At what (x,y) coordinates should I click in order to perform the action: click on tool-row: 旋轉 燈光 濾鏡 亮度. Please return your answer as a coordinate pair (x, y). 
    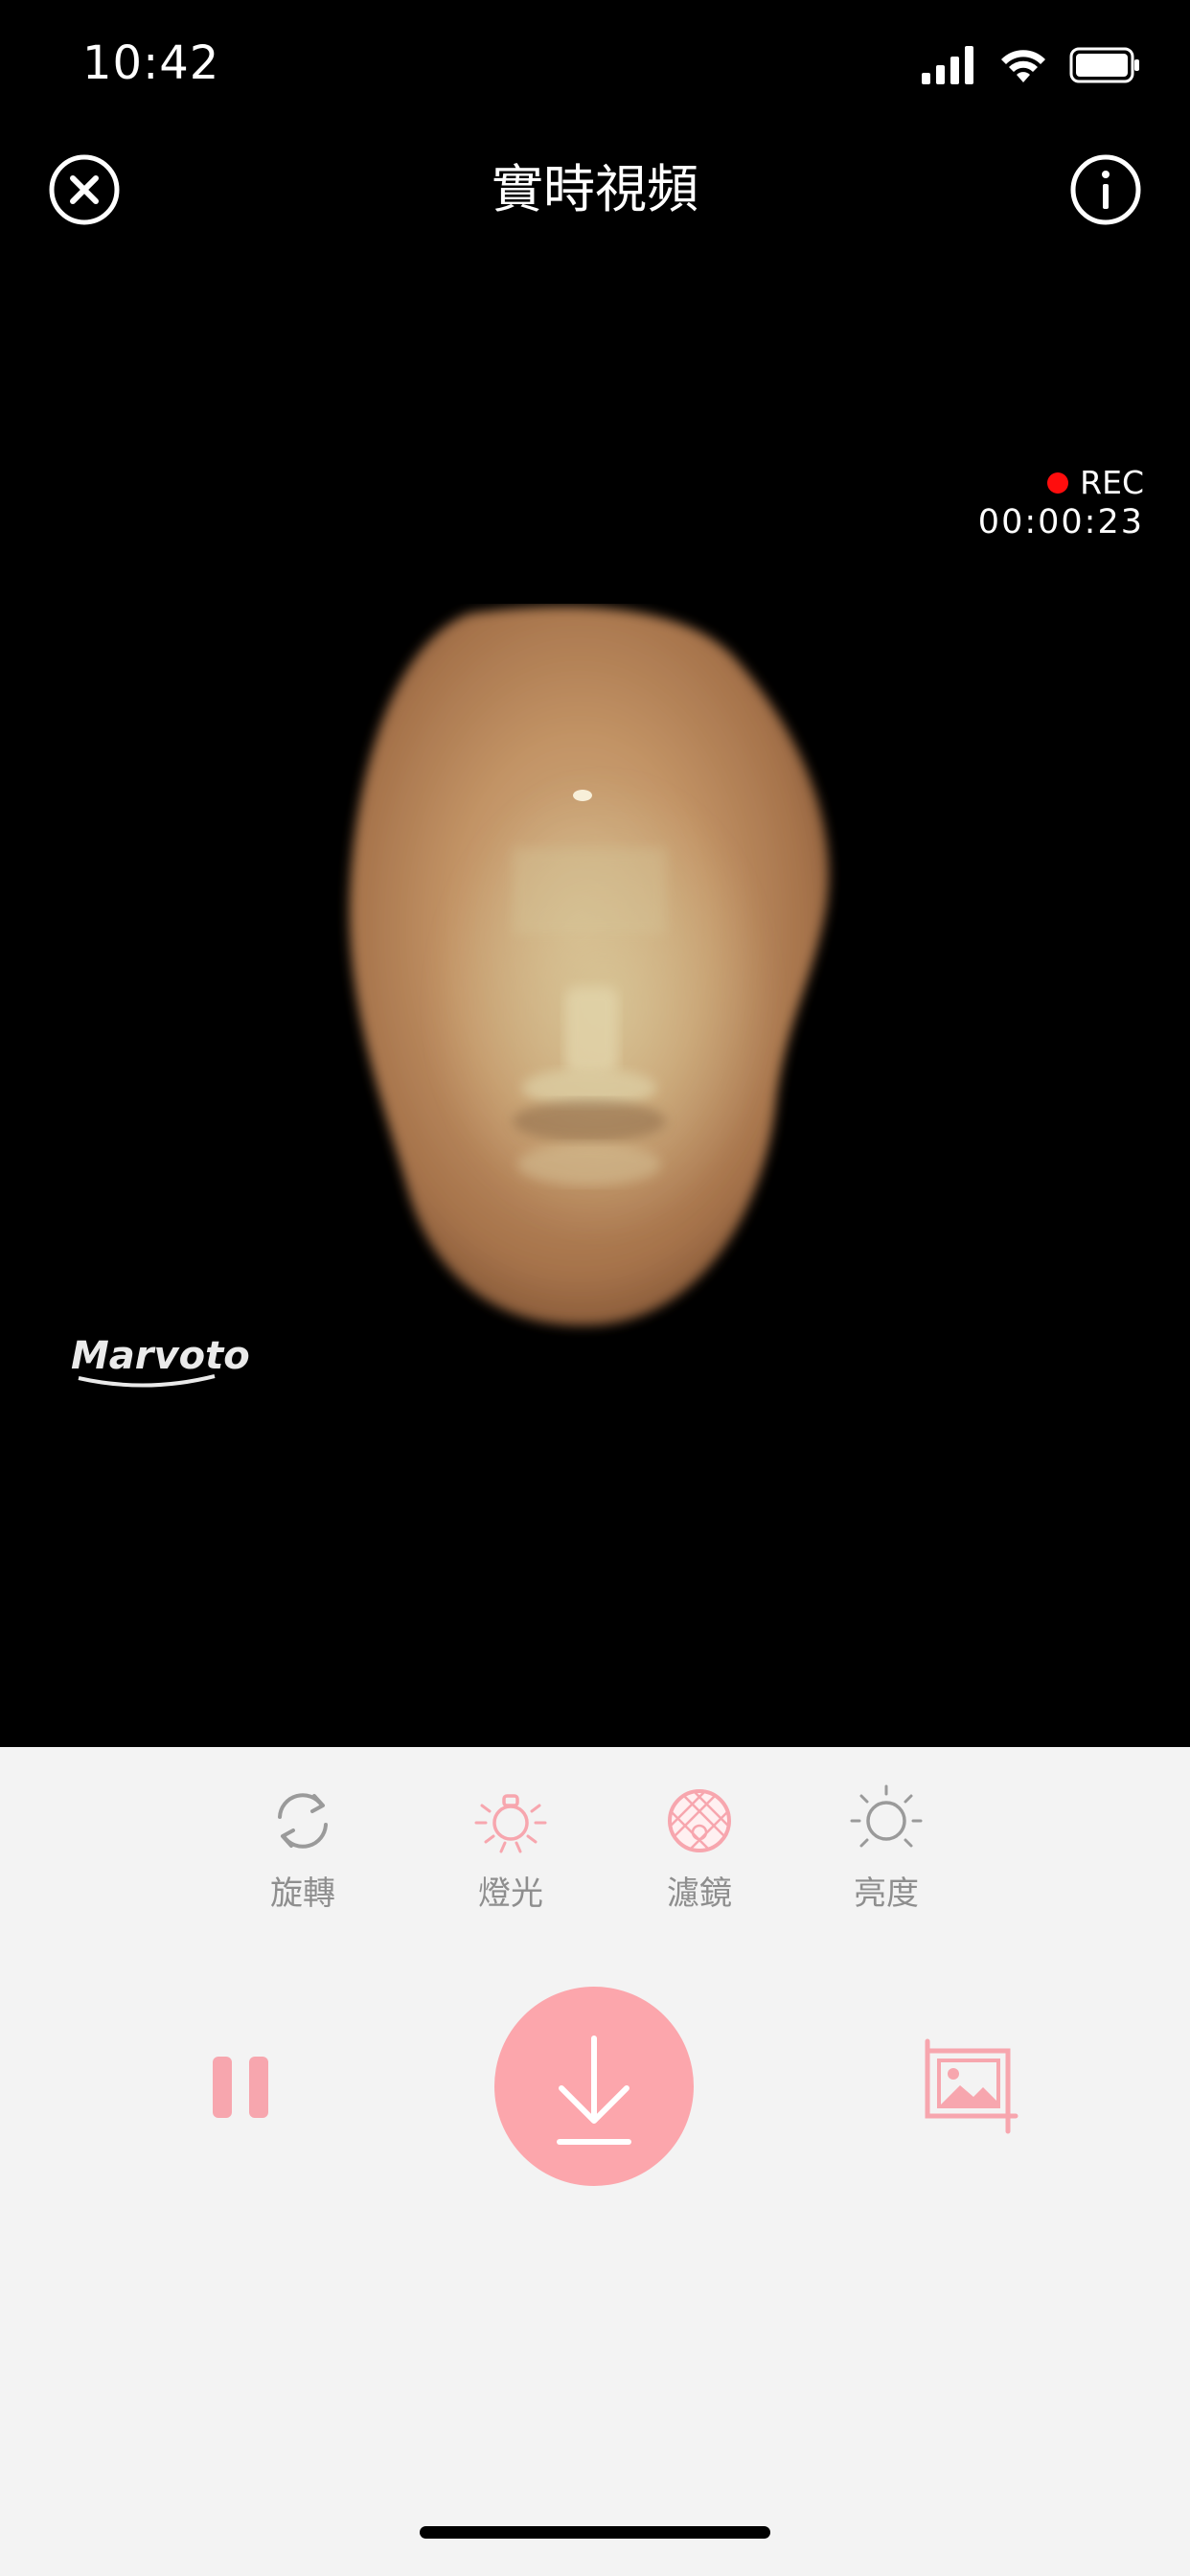
    Looking at the image, I should click on (595, 1854).